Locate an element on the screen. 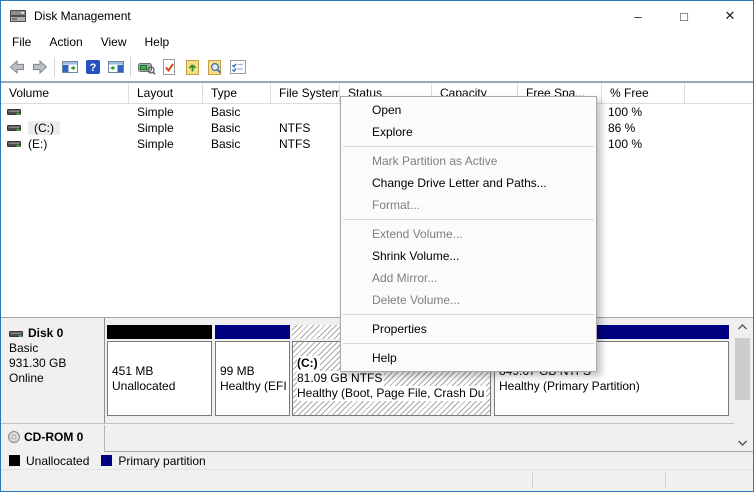  partition-size: 451 MB is located at coordinates (133, 370).